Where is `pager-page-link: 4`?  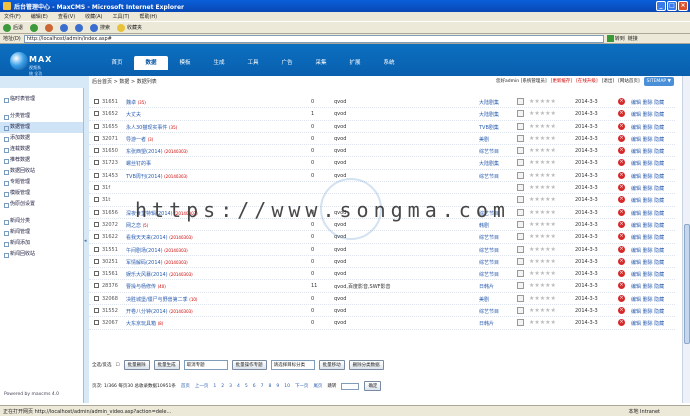 pager-page-link: 4 is located at coordinates (238, 386).